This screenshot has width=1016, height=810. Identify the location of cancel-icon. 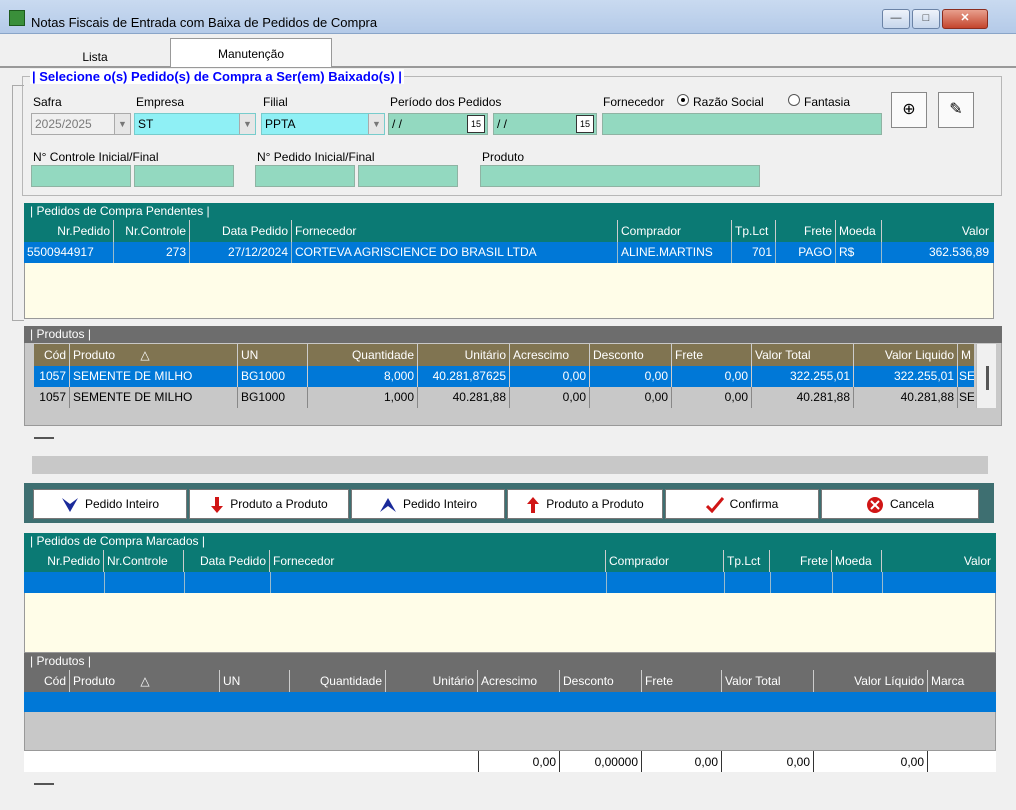
(874, 504).